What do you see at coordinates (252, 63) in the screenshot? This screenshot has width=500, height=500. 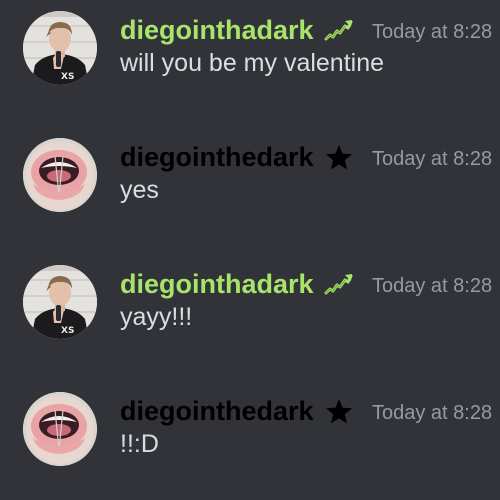 I see `message-content: will you be my valentine` at bounding box center [252, 63].